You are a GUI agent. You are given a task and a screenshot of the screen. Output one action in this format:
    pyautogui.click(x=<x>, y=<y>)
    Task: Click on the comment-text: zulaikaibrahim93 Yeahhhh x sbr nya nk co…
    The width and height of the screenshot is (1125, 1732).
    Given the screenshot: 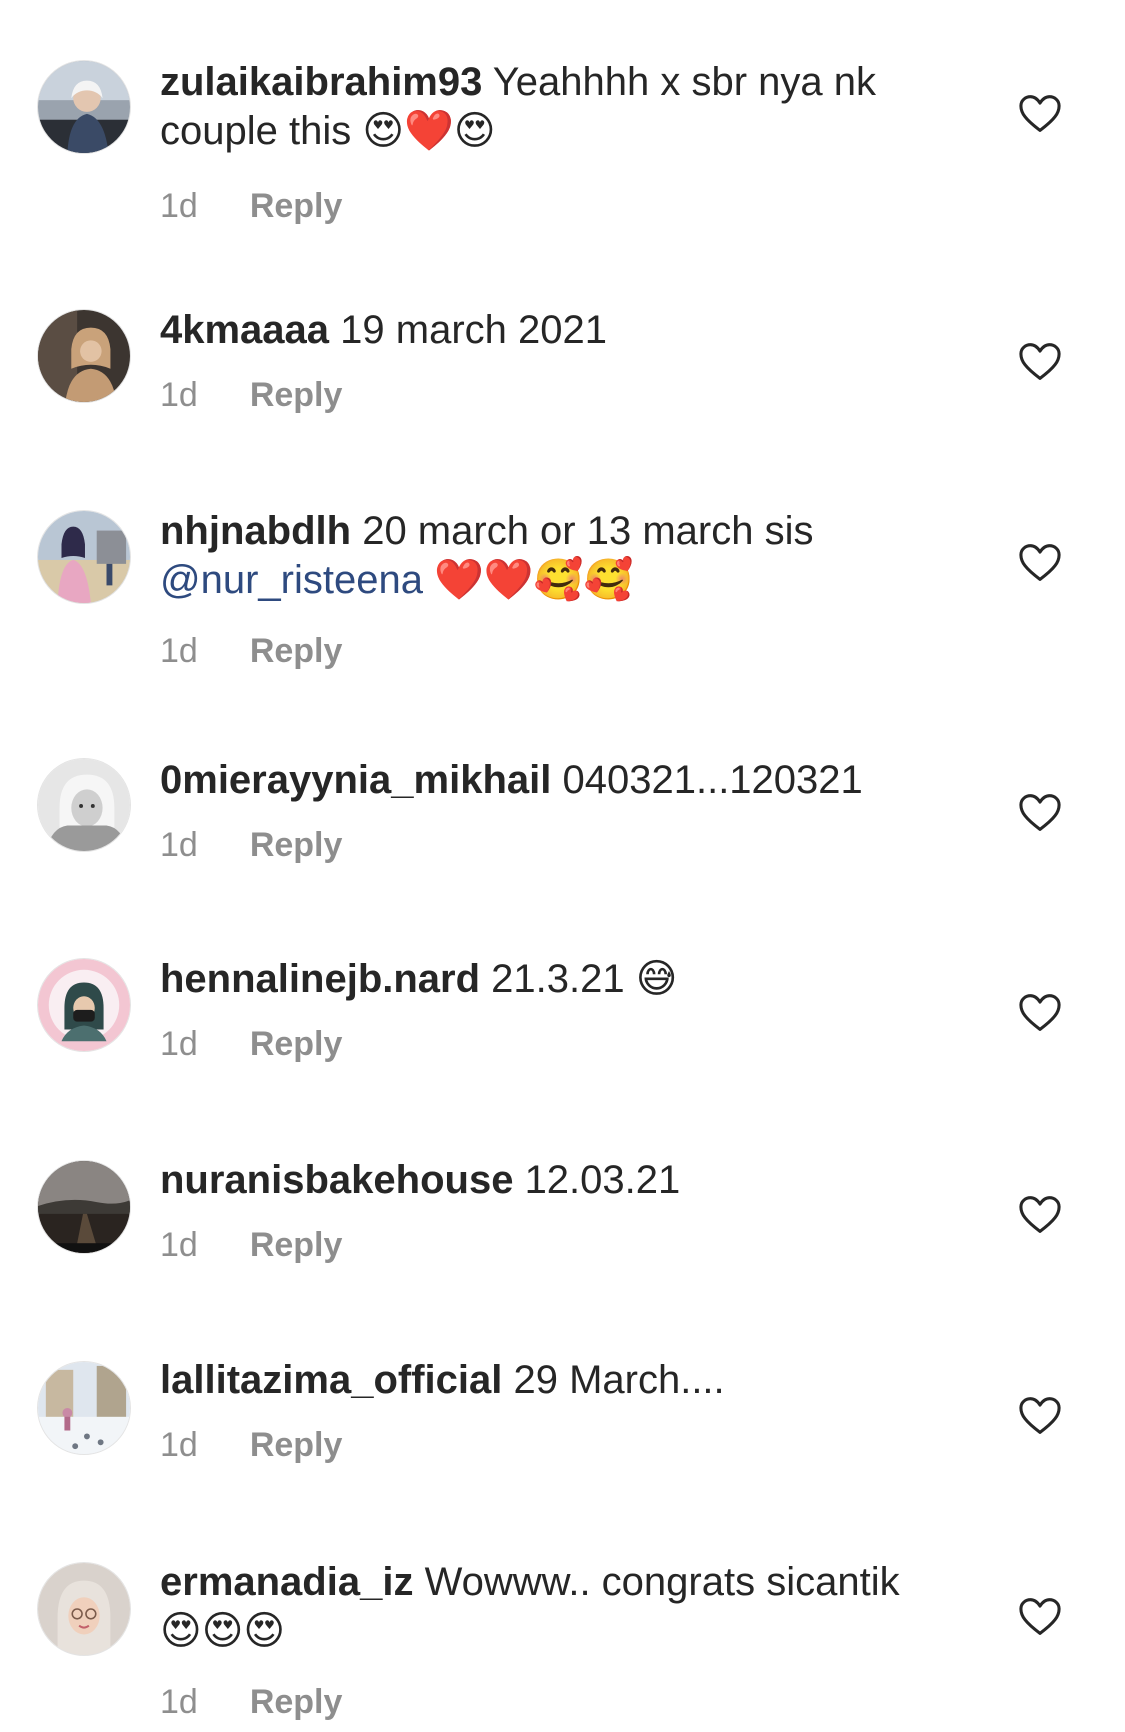 What is the action you would take?
    pyautogui.click(x=550, y=107)
    